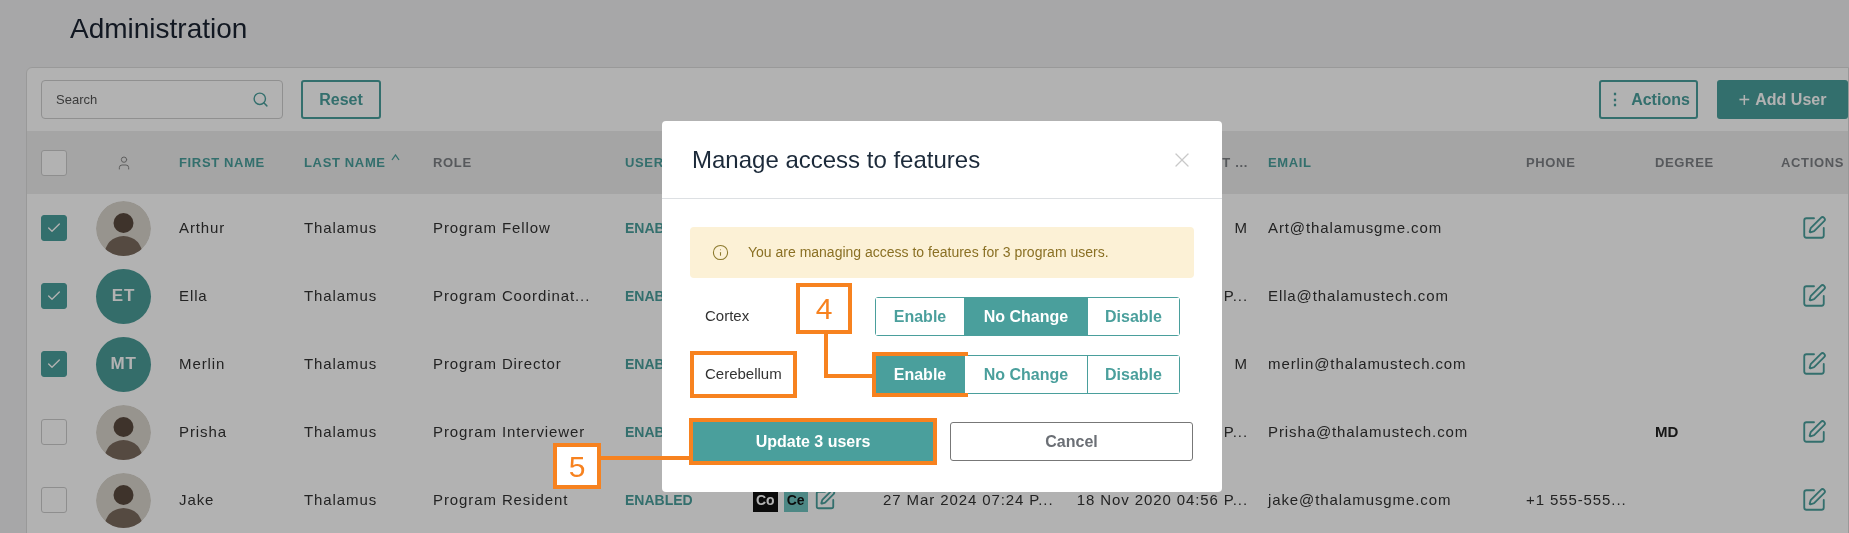 The height and width of the screenshot is (533, 1849). I want to click on cancel-button: Cancel, so click(1071, 441).